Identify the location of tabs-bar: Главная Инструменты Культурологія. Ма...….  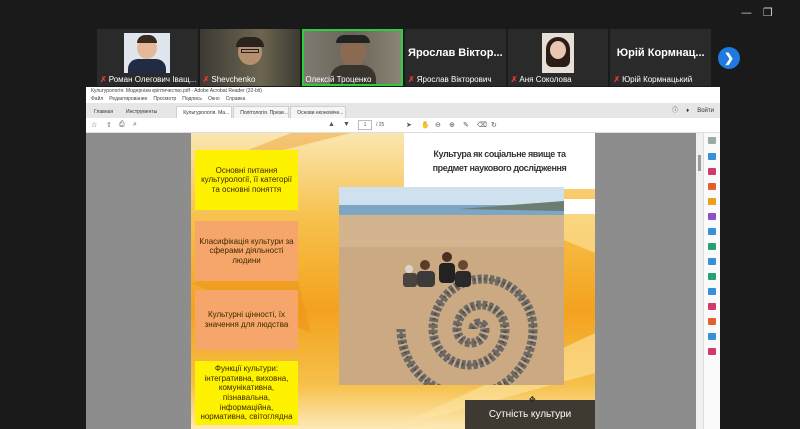
(403, 110).